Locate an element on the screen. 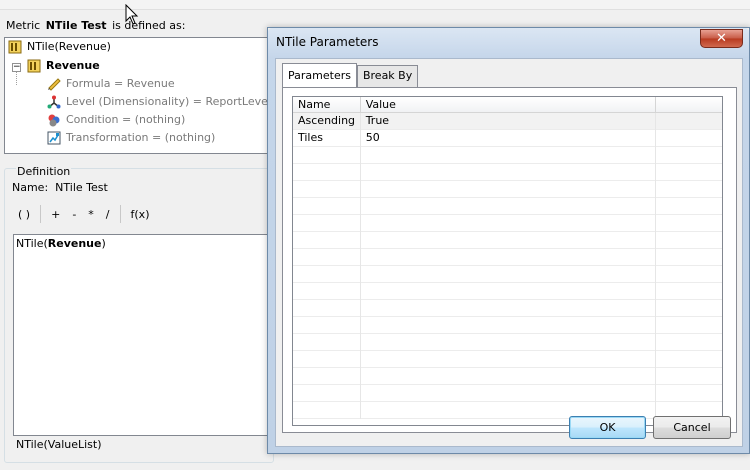 The width and height of the screenshot is (750, 470). multiply-button: * is located at coordinates (91, 214).